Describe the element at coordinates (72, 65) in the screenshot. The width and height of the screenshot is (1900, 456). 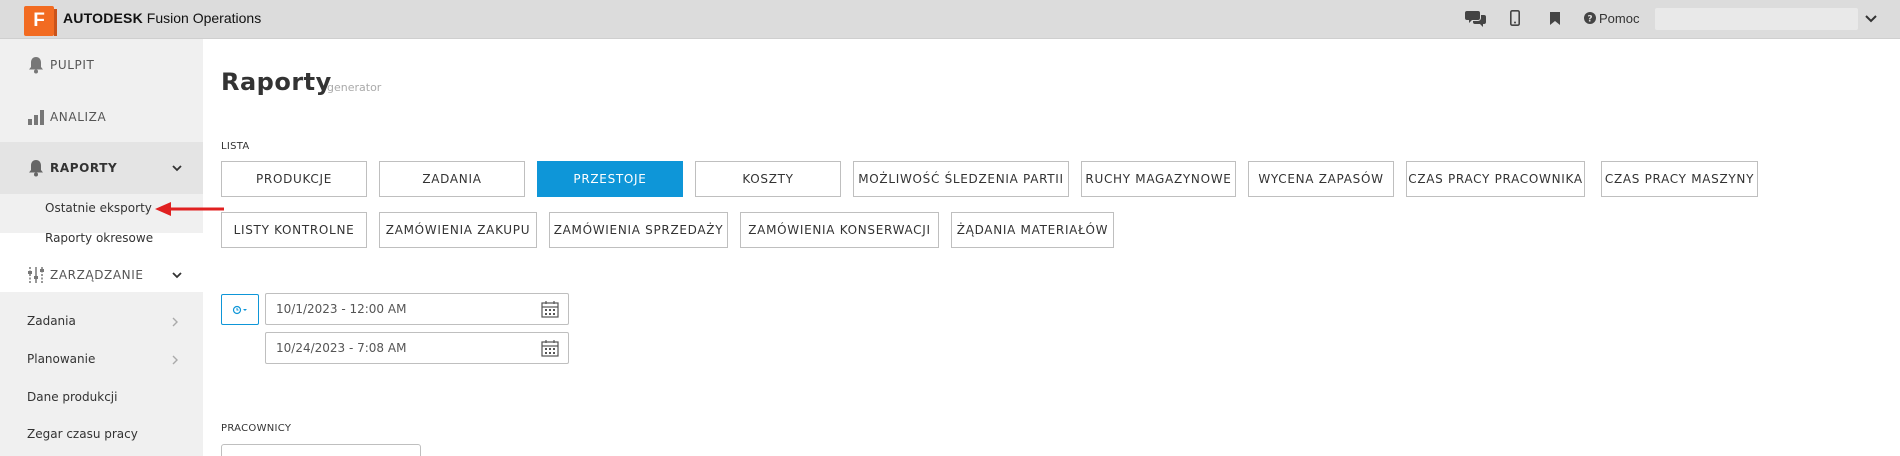
I see `sidebar-item-label: PULPIT` at that location.